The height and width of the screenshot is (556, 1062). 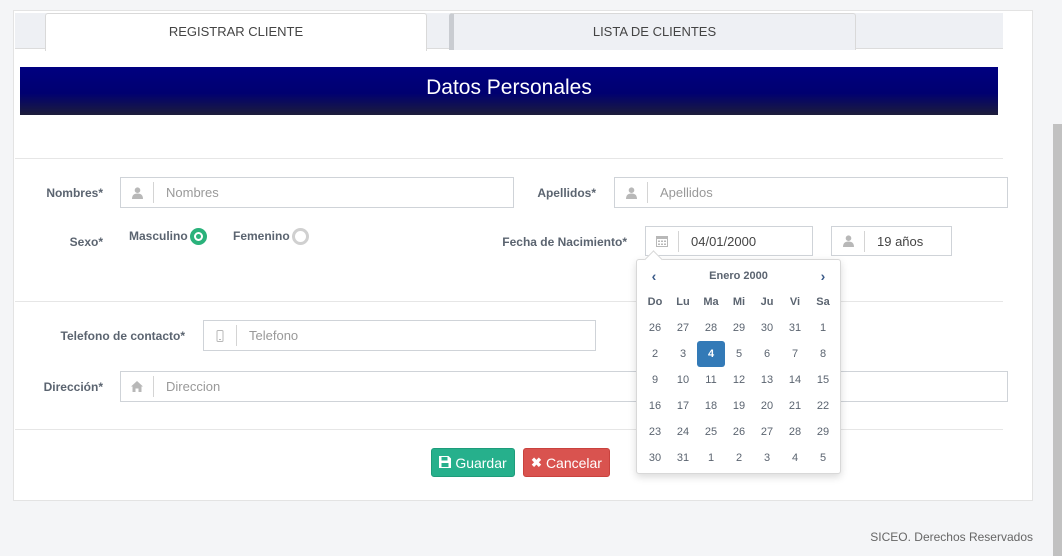 I want to click on save-button: Guardar, so click(x=473, y=462).